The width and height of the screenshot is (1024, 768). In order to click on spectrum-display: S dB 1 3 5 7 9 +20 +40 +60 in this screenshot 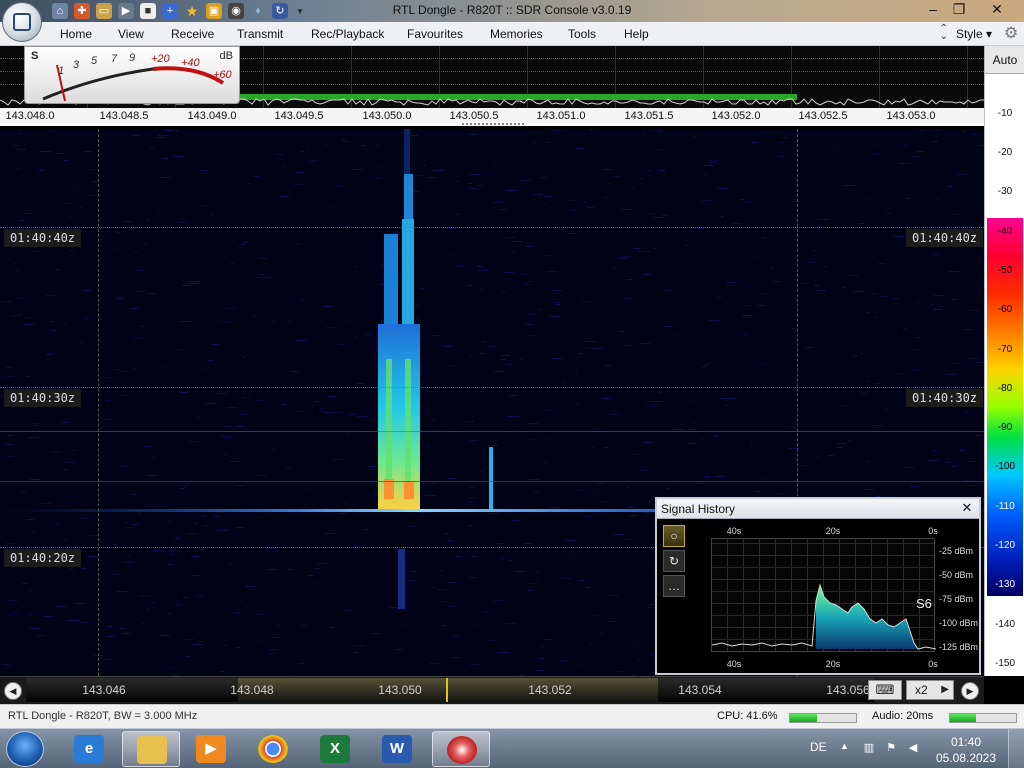, I will do `click(492, 77)`.